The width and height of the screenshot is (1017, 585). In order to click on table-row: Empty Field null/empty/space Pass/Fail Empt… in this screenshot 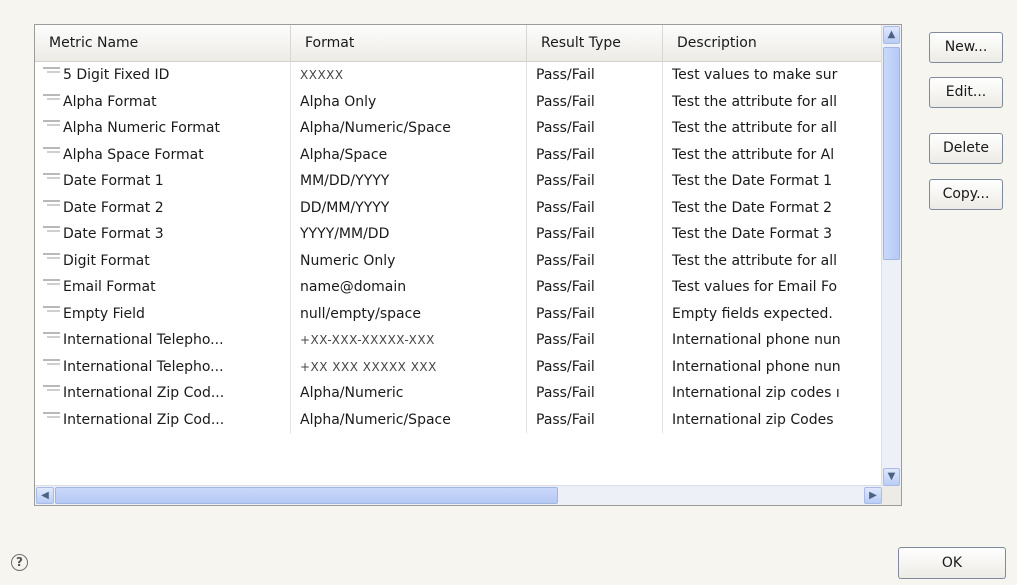, I will do `click(459, 314)`.